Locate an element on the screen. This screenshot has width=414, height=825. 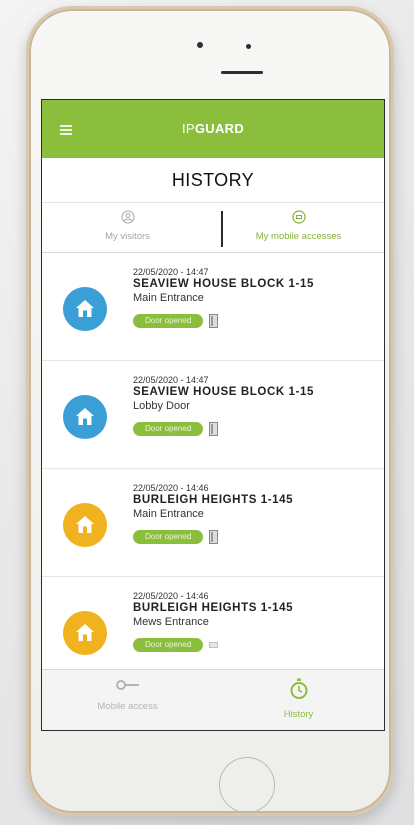
brand-suffix: GUARD is located at coordinates (219, 128).